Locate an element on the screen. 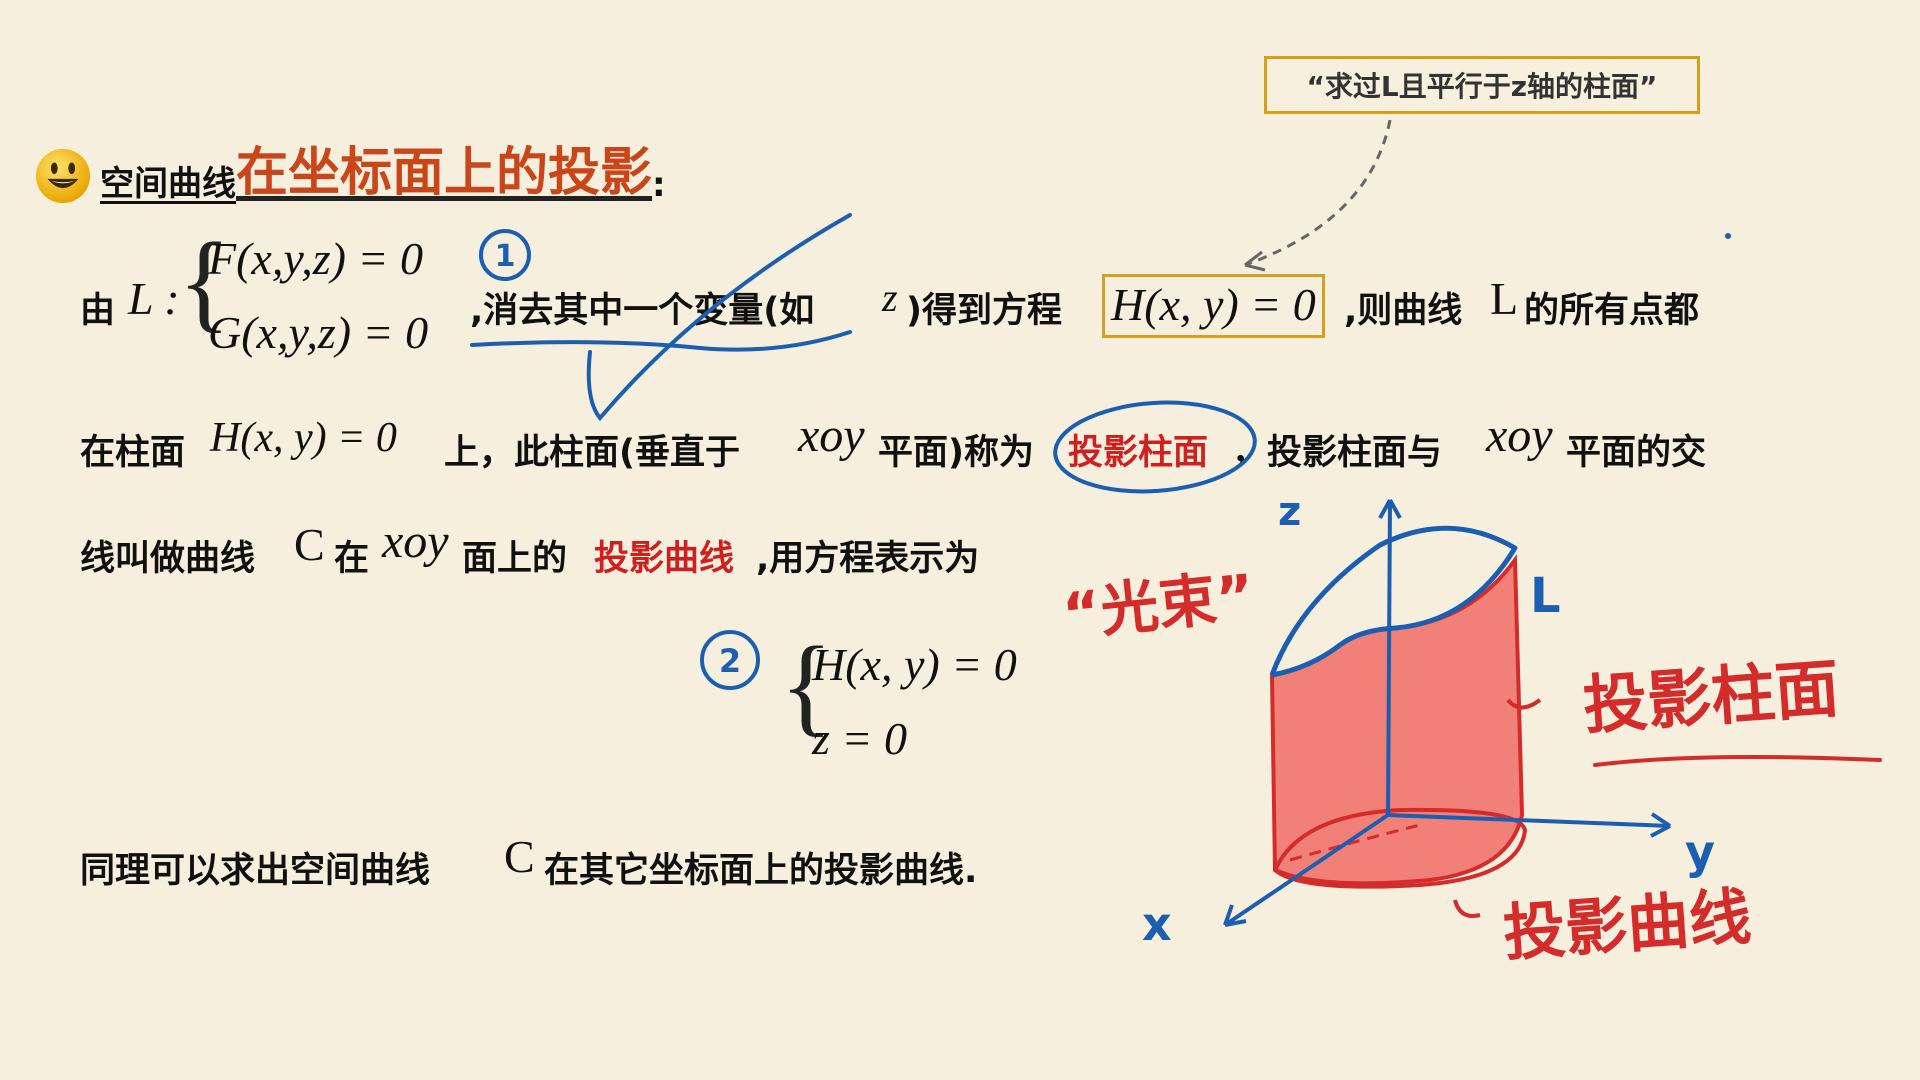 This screenshot has width=1920, height=1080. callout-arrowhead is located at coordinates (1255, 261).